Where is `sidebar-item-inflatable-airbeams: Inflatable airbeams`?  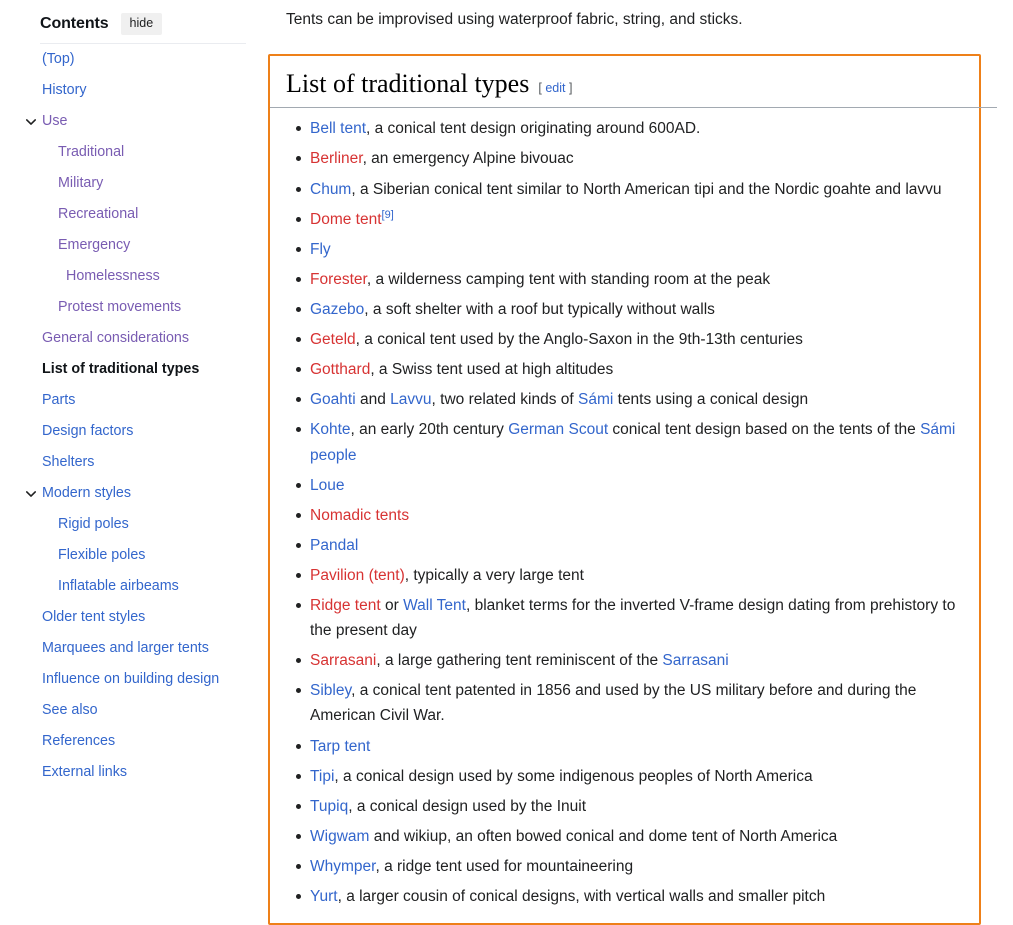 sidebar-item-inflatable-airbeams: Inflatable airbeams is located at coordinates (134, 586).